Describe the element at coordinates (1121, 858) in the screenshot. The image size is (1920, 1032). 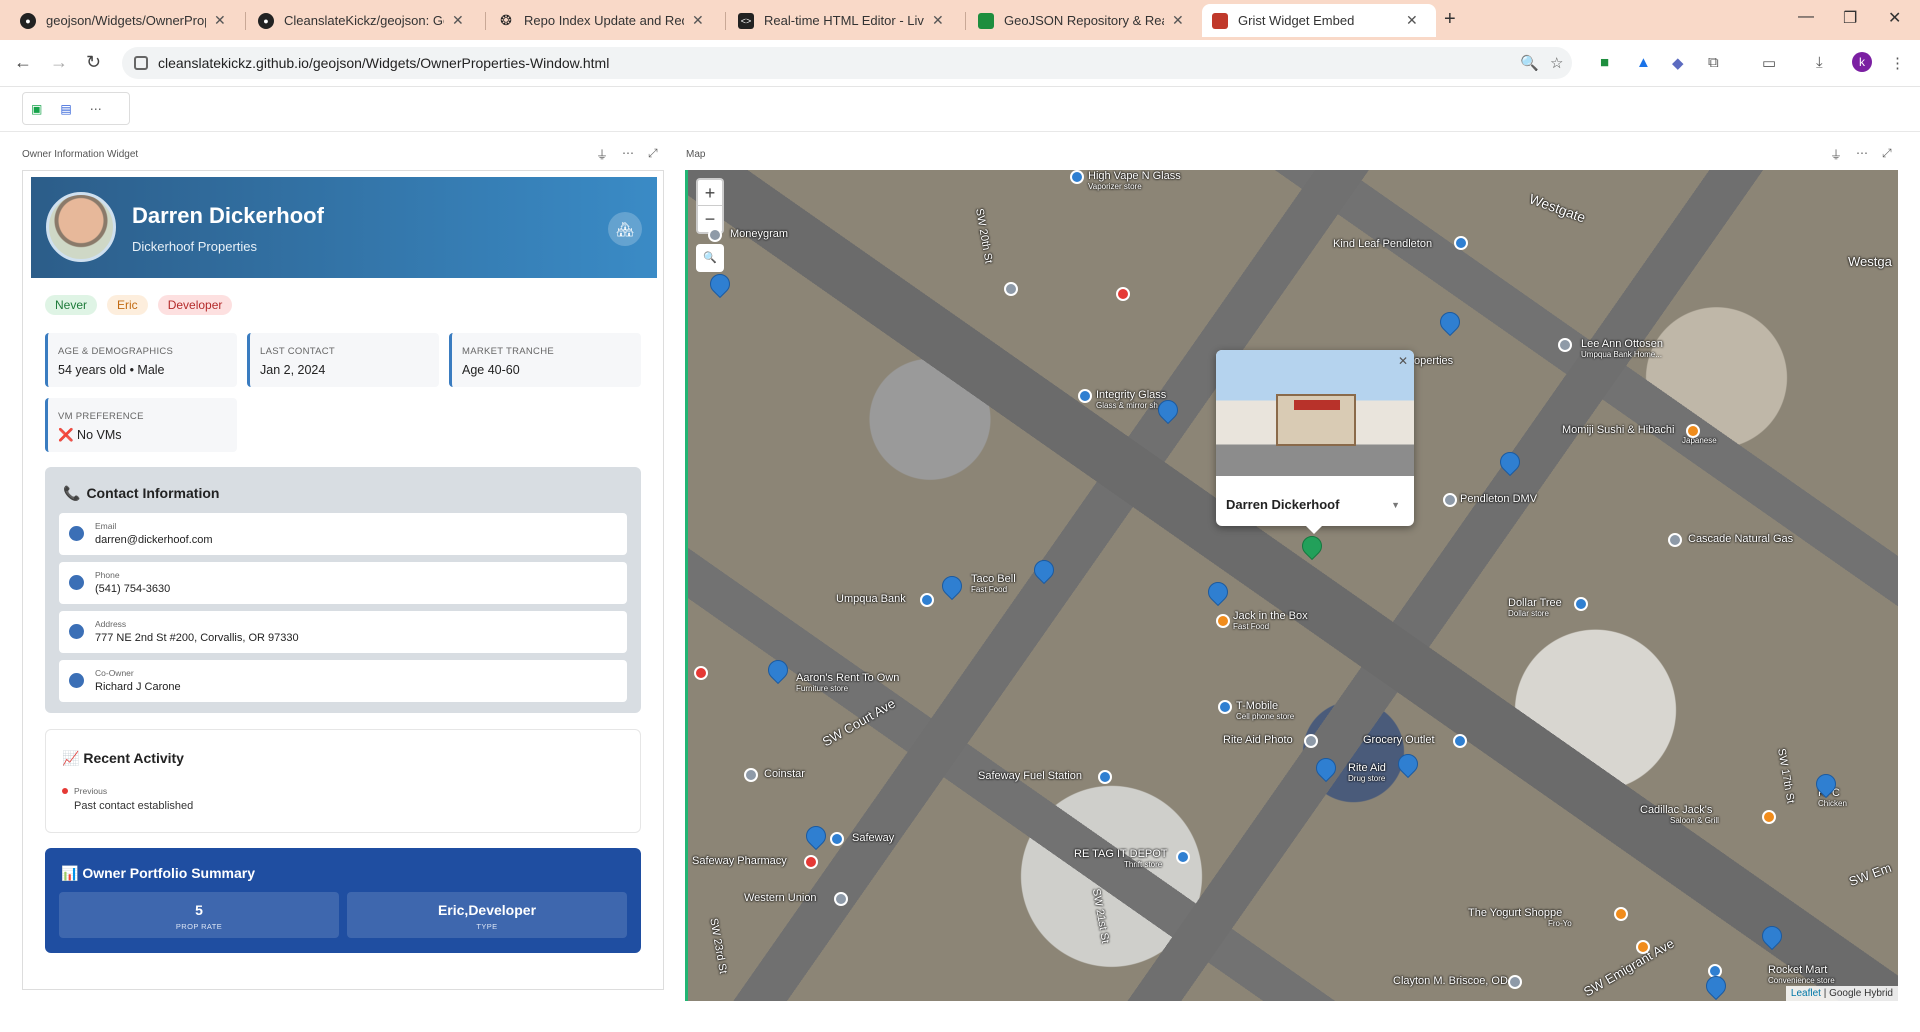
I see `map-label: RE TAG IT DEPOT Thrift store` at that location.